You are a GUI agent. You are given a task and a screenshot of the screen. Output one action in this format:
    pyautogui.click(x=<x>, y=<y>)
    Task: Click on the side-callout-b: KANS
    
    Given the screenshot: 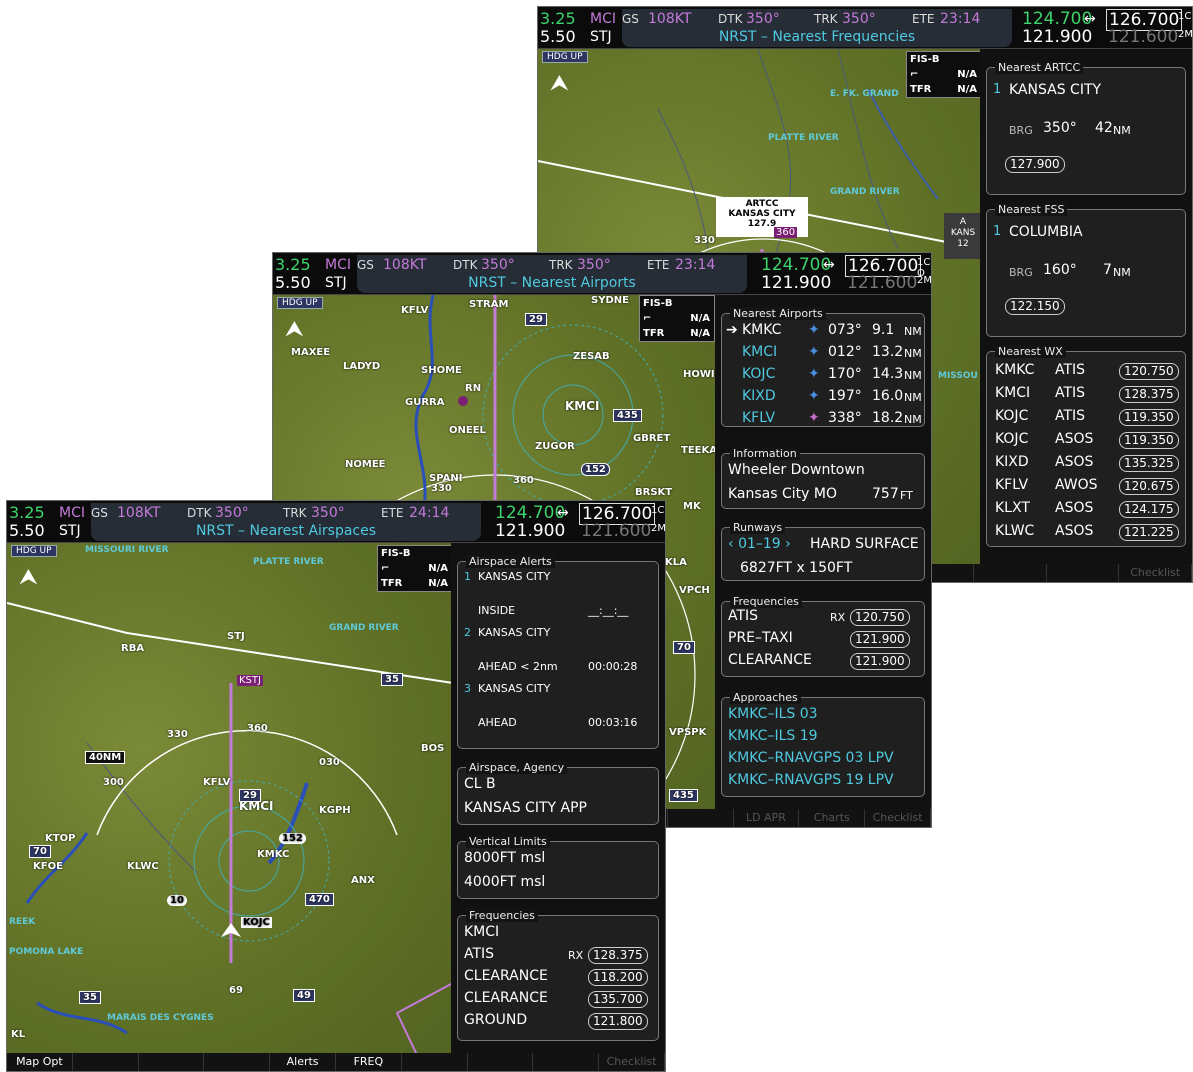 What is the action you would take?
    pyautogui.click(x=963, y=233)
    